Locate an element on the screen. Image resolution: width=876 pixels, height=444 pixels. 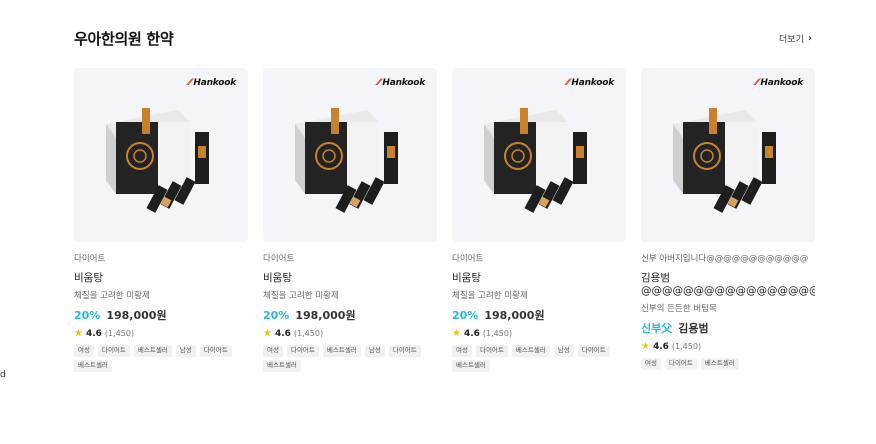
tag-list: 여성 다이어트 베스트셀러 is located at coordinates (721, 364).